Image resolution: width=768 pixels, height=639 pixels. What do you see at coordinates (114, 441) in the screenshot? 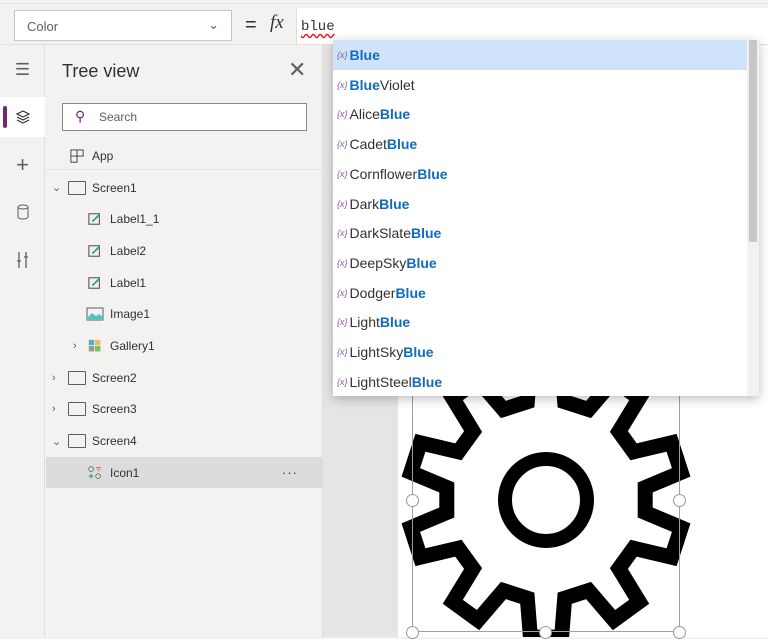
I see `tree-node-label: Screen4` at bounding box center [114, 441].